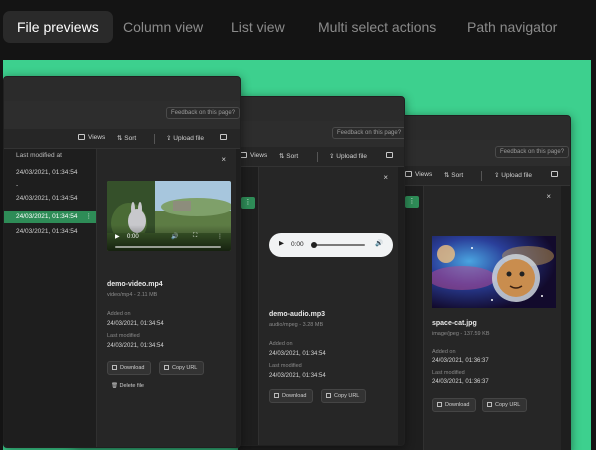 The width and height of the screenshot is (596, 450). I want to click on delete-label: Delete file, so click(131, 386).